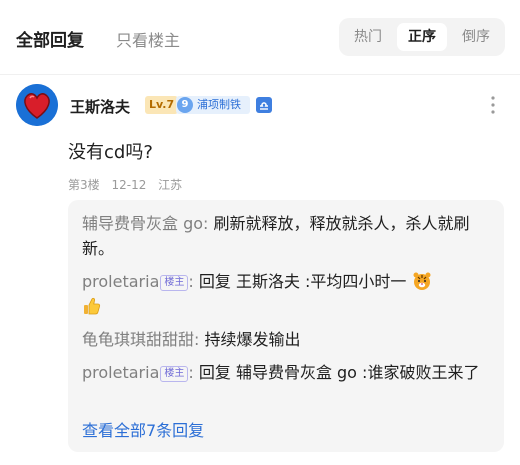 This screenshot has width=520, height=465. What do you see at coordinates (170, 185) in the screenshot?
I see `post-location: 江苏` at bounding box center [170, 185].